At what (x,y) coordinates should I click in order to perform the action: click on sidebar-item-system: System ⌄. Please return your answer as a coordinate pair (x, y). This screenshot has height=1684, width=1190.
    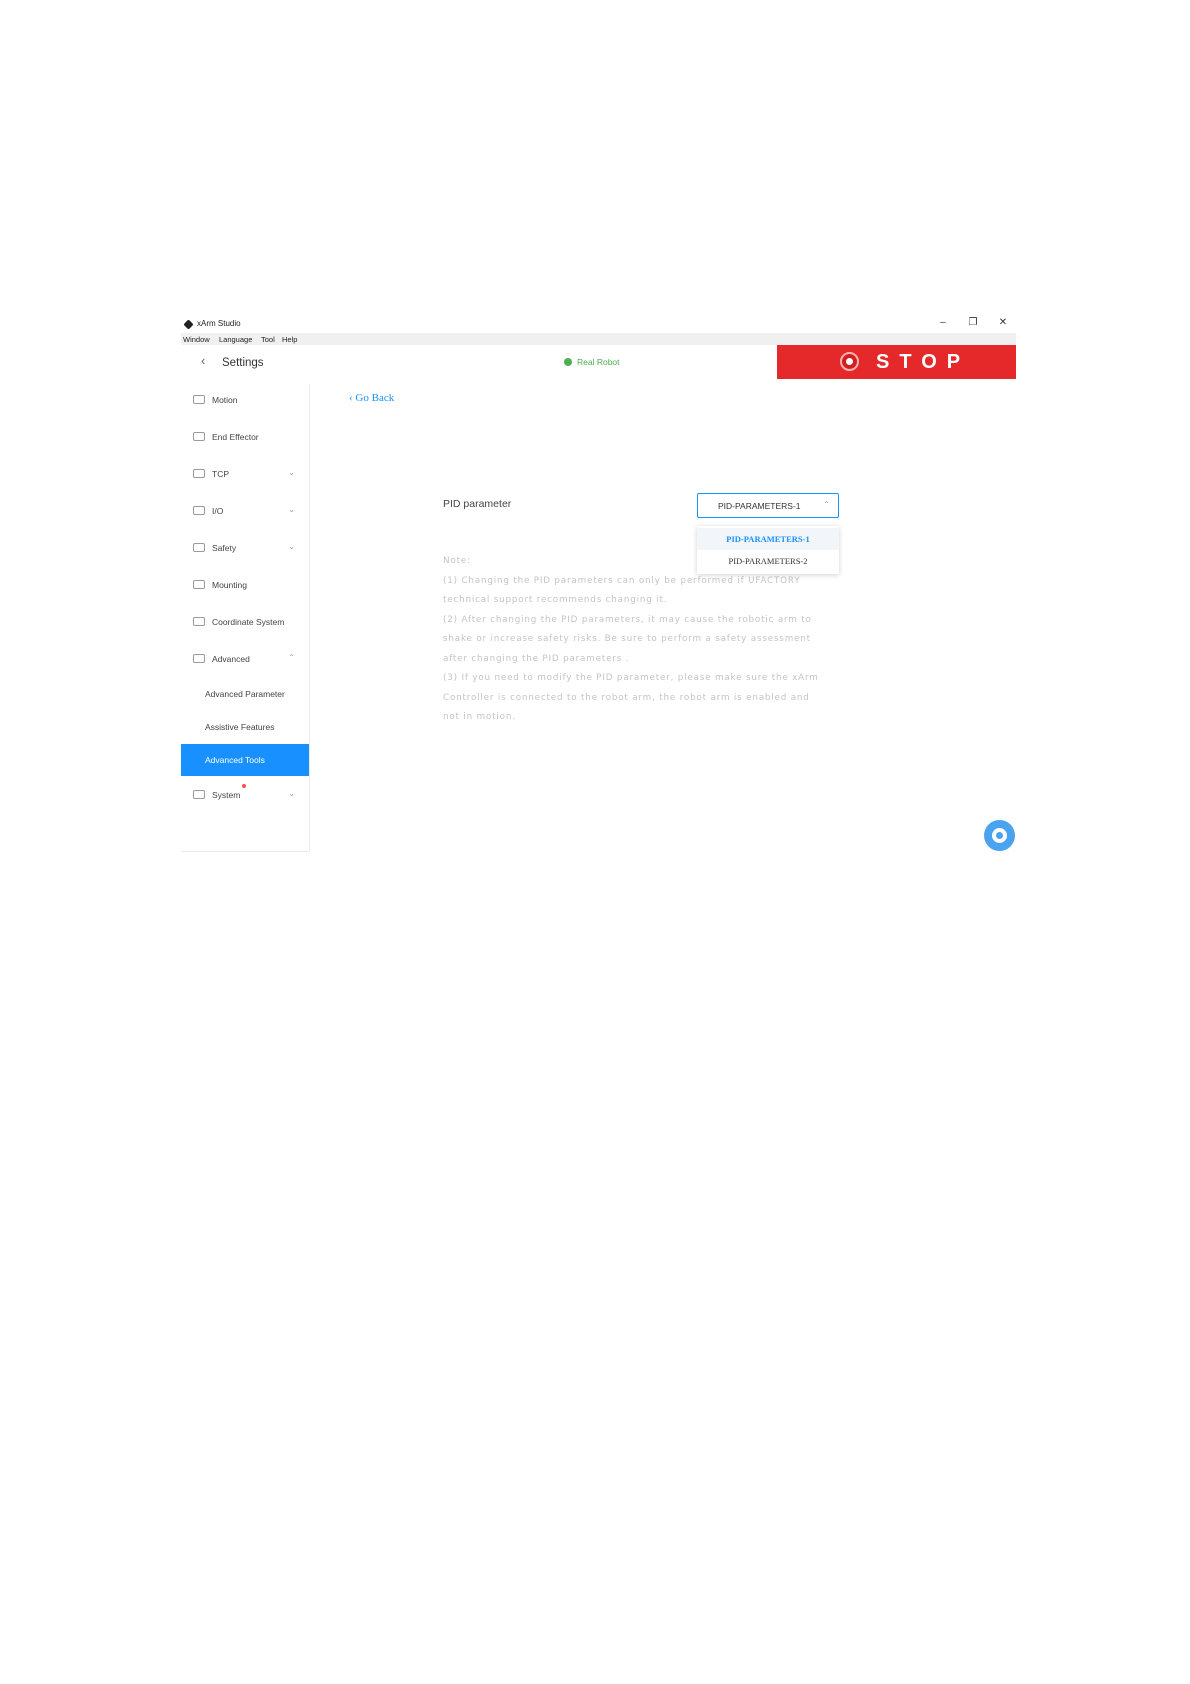
    Looking at the image, I should click on (245, 795).